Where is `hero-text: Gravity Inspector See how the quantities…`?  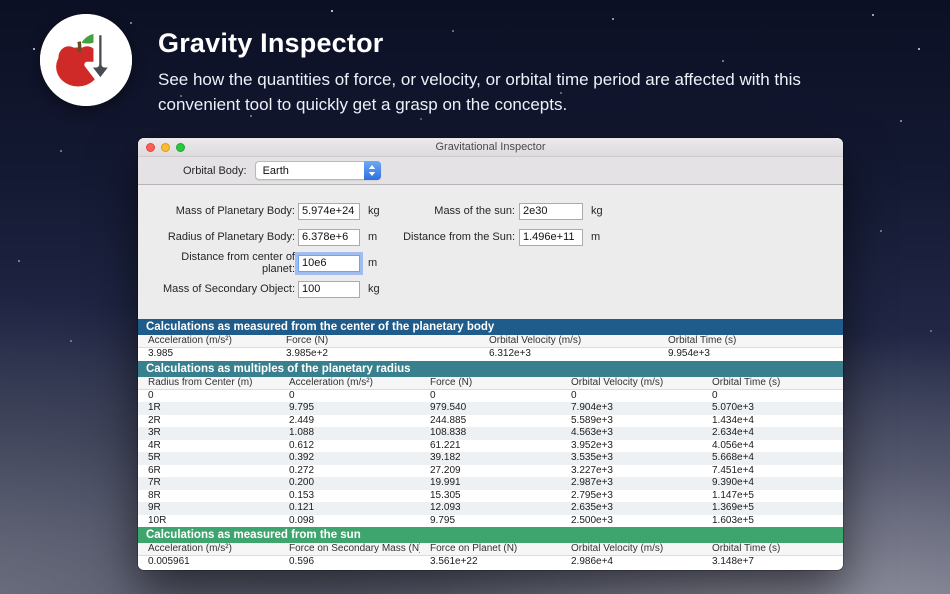 hero-text: Gravity Inspector See how the quantities… is located at coordinates (479, 63).